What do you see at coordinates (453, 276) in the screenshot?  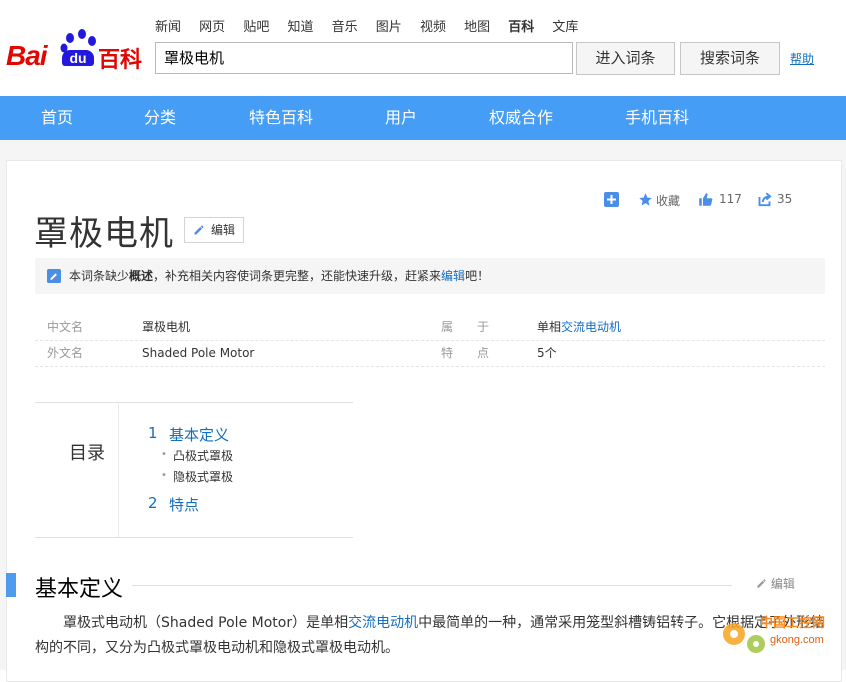 I see `notice-edit-link: 编辑` at bounding box center [453, 276].